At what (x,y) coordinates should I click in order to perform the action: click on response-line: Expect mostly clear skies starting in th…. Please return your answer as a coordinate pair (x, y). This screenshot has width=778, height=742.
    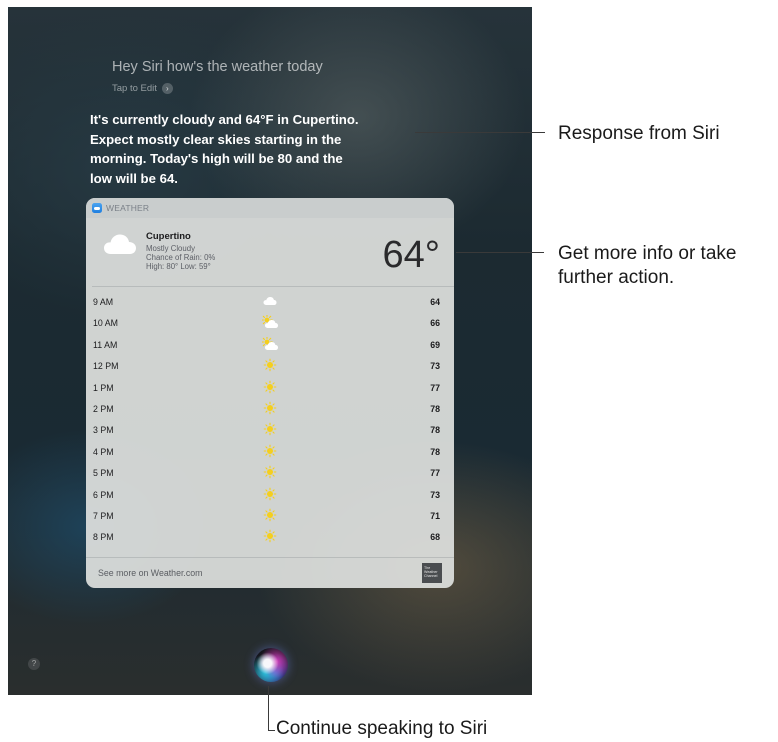
    Looking at the image, I should click on (216, 139).